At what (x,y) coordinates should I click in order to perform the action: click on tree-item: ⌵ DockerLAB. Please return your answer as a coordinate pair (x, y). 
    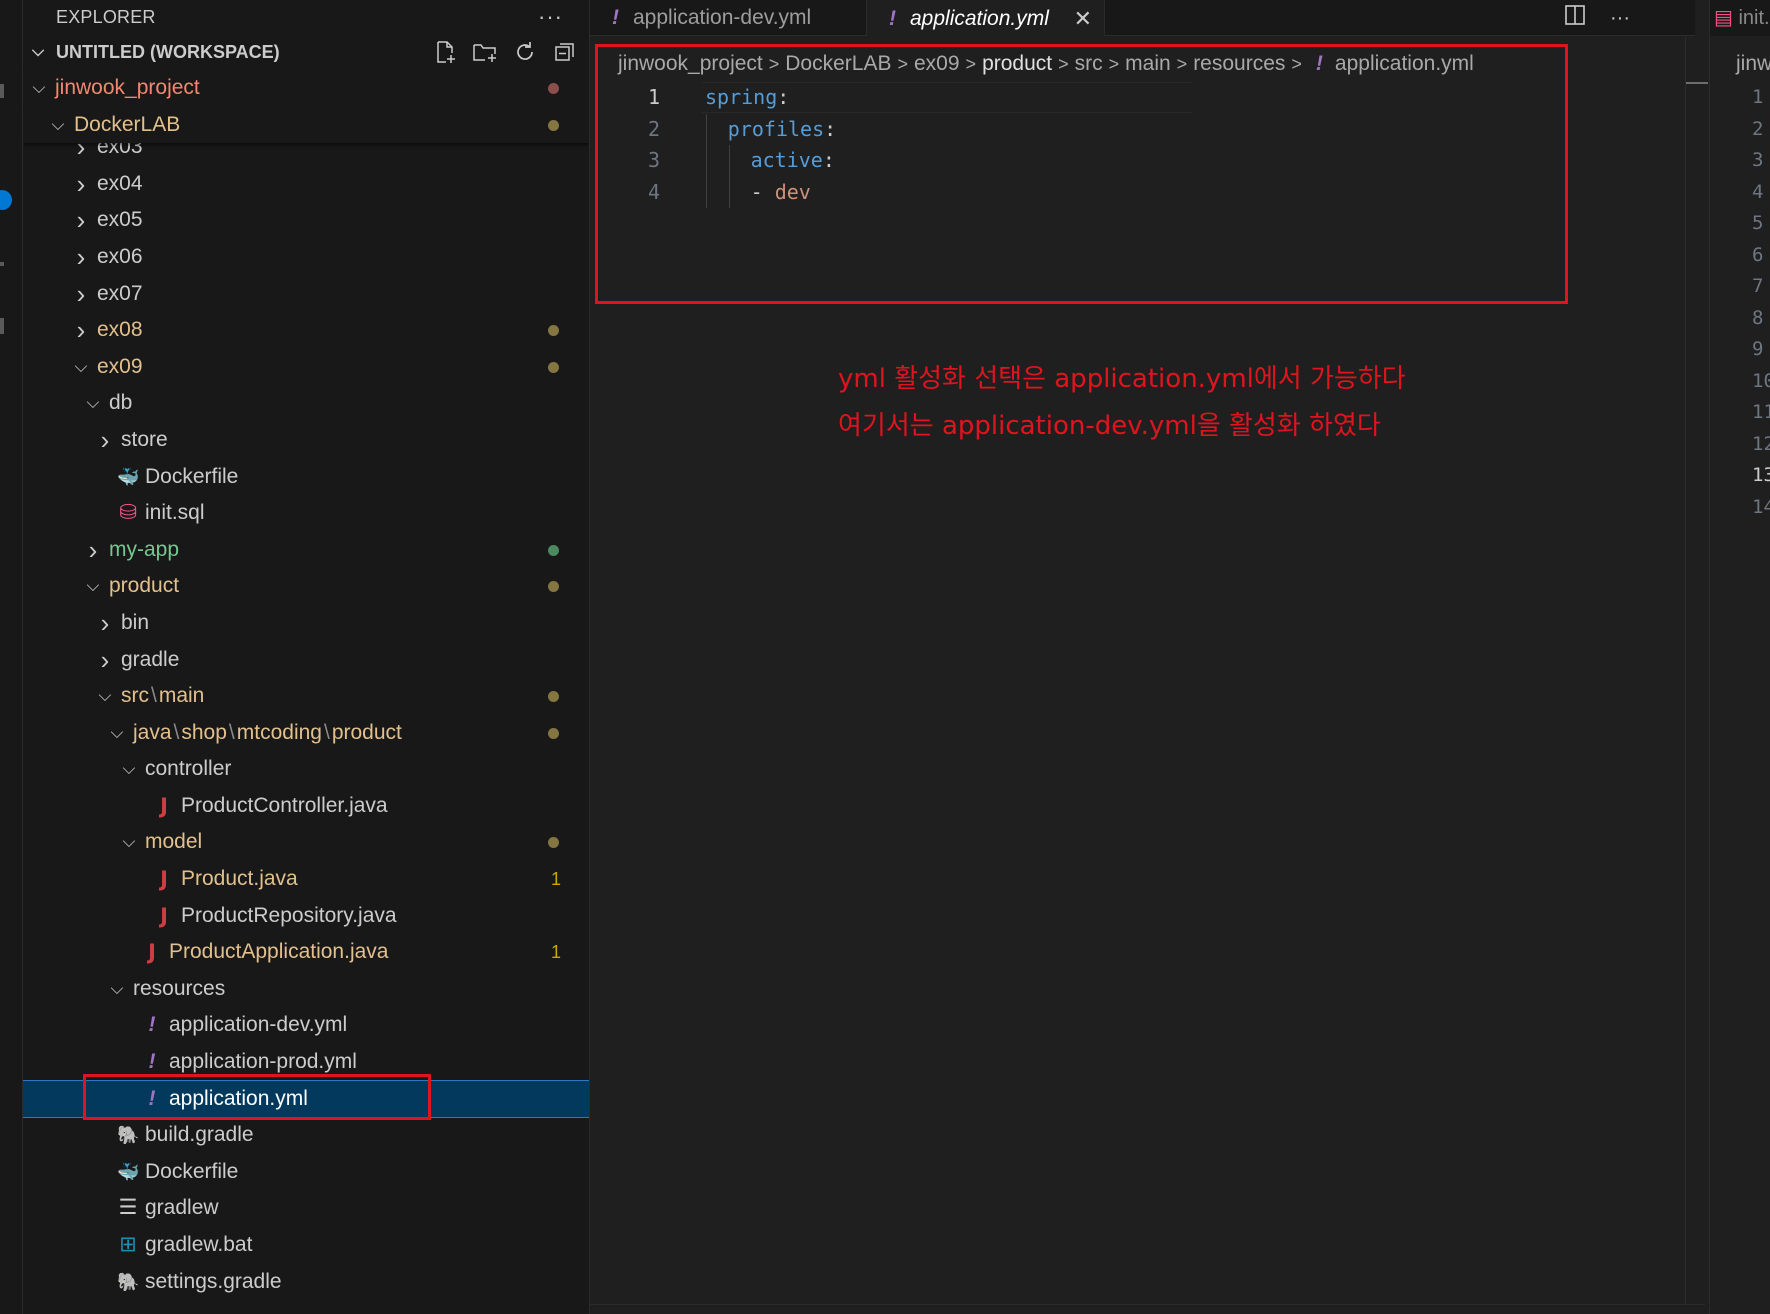
    Looking at the image, I should click on (306, 125).